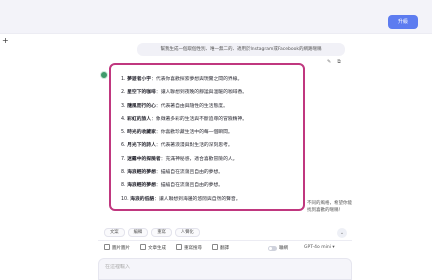 The image size is (432, 280). Describe the element at coordinates (174, 106) in the screenshot. I see `list-item: 3. 隨風而行的心：代表著自由與隨性的生活態度。` at that location.